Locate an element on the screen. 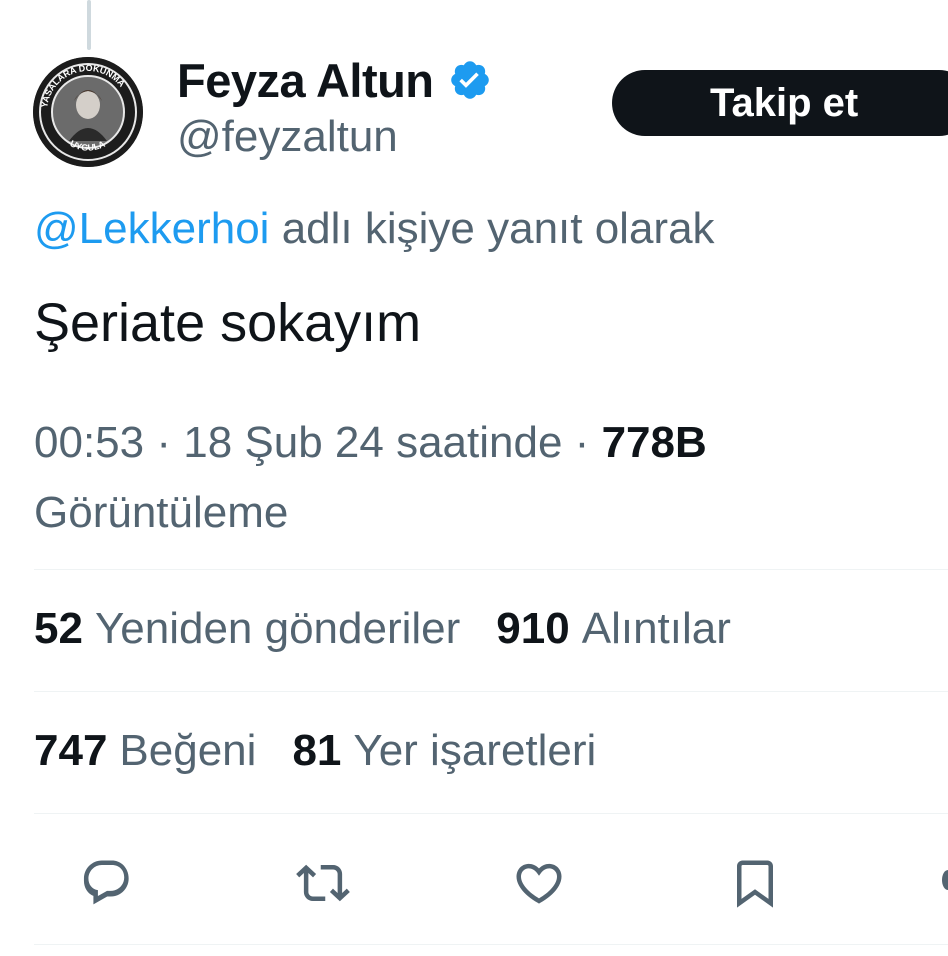 This screenshot has height=956, width=948. like-icon is located at coordinates (539, 883).